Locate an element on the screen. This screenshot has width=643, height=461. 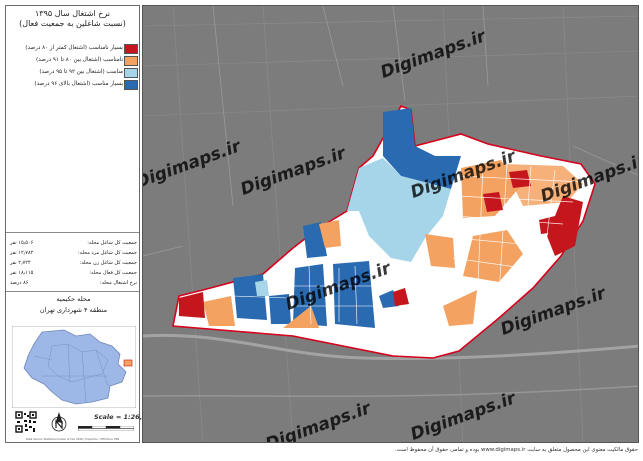
stat-row: جمعیت کل شاغل محله: ۱۵٫۵۰۶ نفر is located at coordinates (73, 243).